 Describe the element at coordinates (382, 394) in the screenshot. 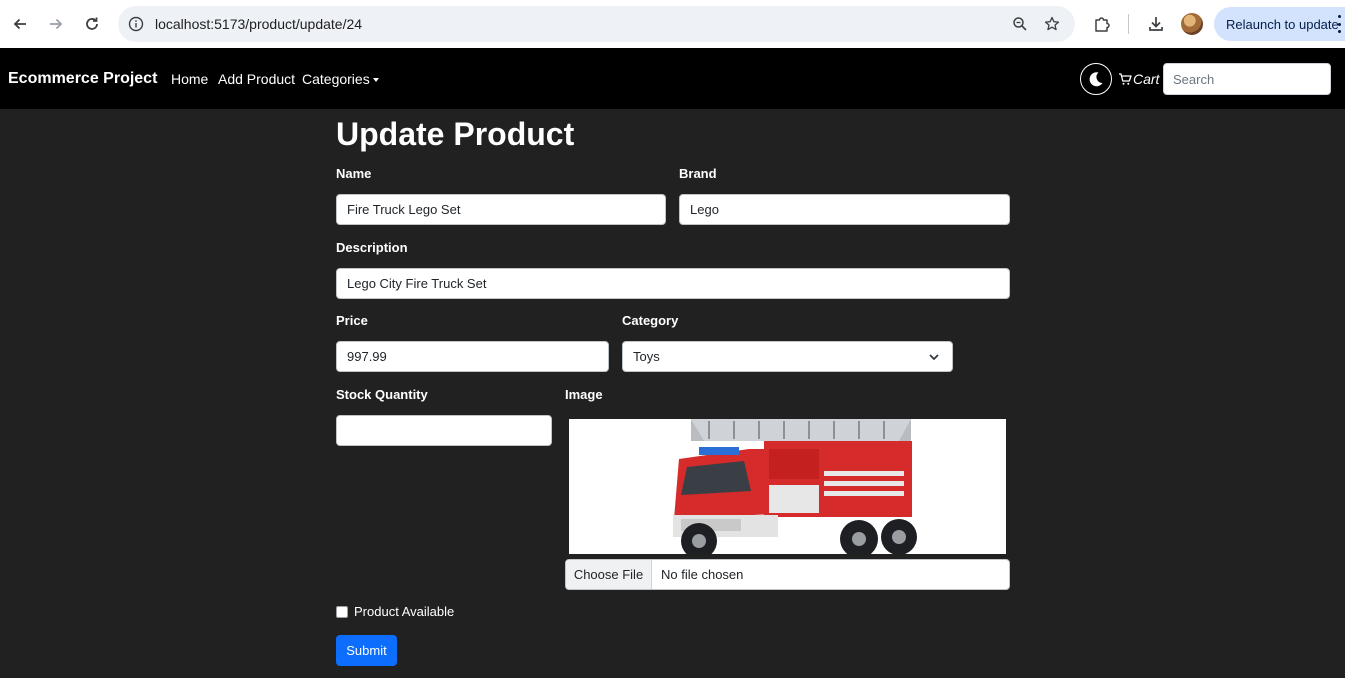

I see `stock-quantity-label: Stock Quantity` at that location.